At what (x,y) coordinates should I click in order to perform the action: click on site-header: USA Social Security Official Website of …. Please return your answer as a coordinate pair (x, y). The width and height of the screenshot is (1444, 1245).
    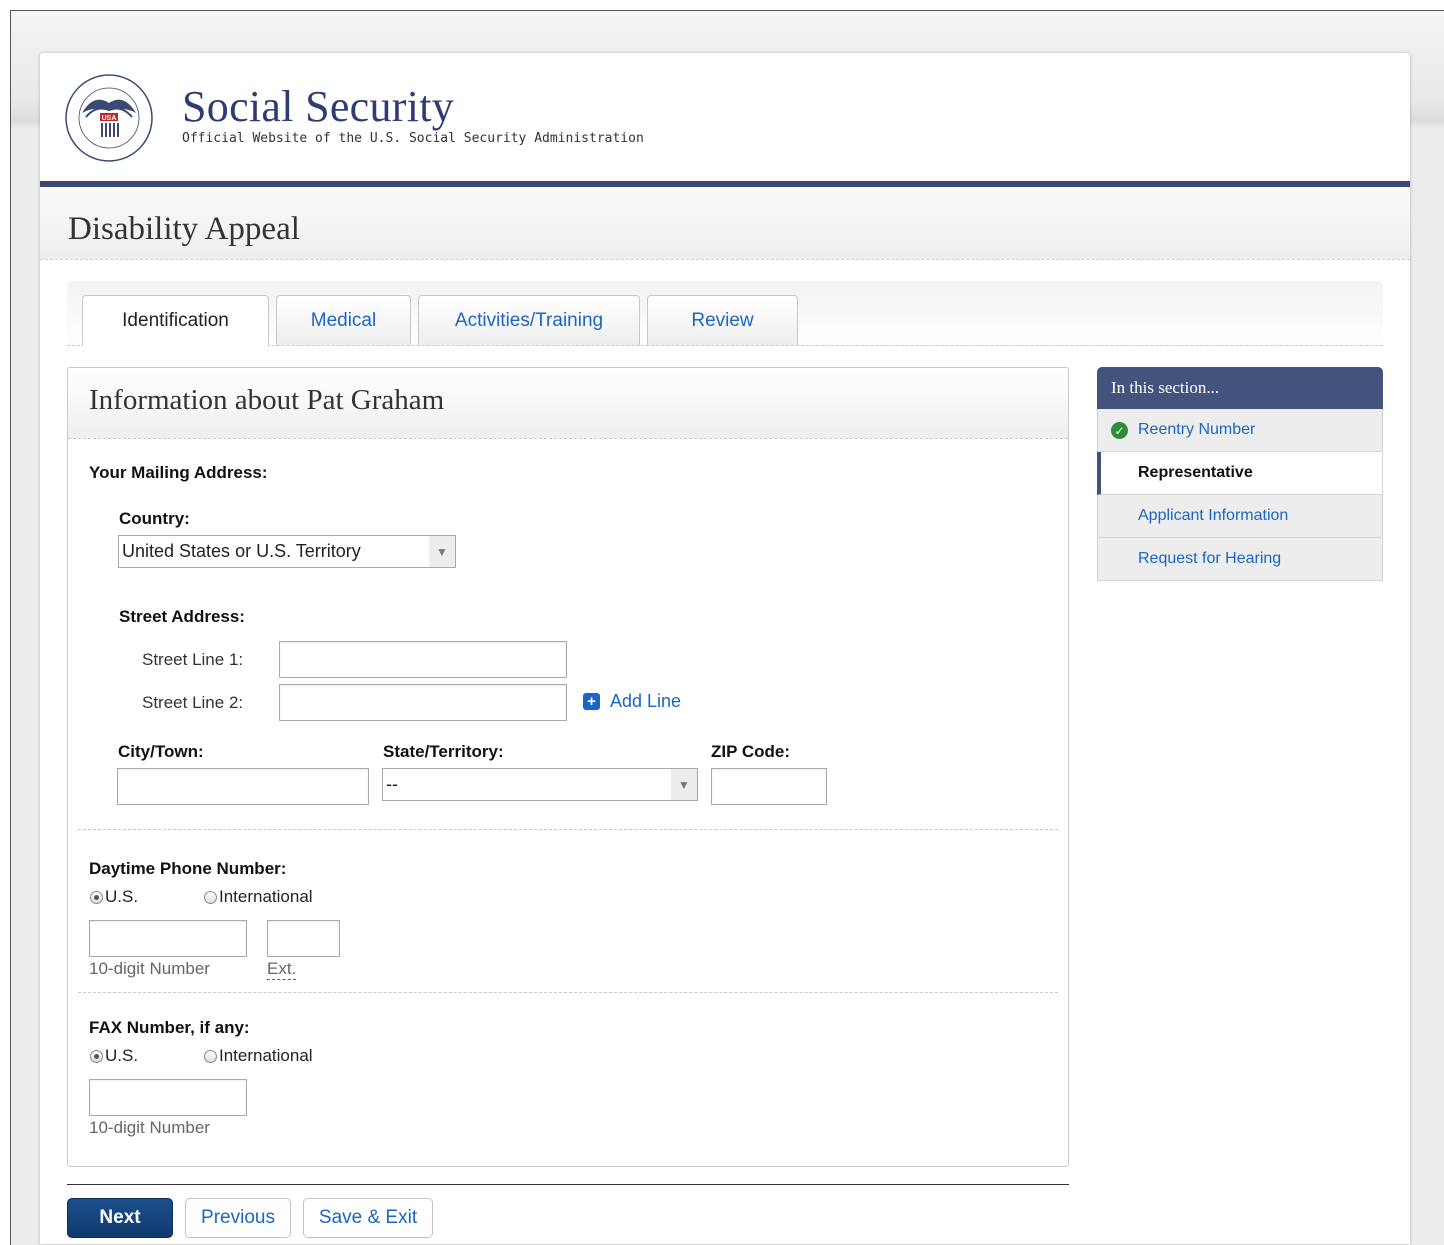
    Looking at the image, I should click on (725, 117).